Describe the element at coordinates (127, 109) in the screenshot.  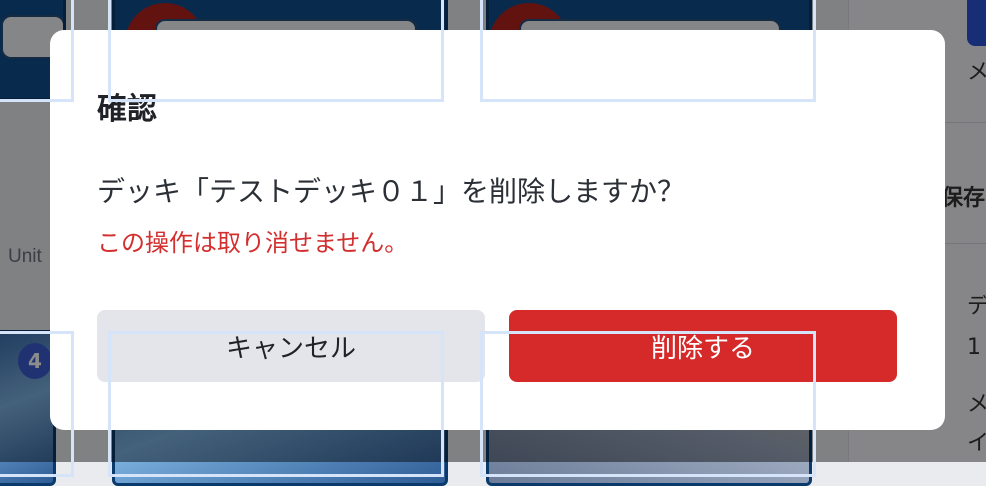
I see `dialog-title: 確認` at that location.